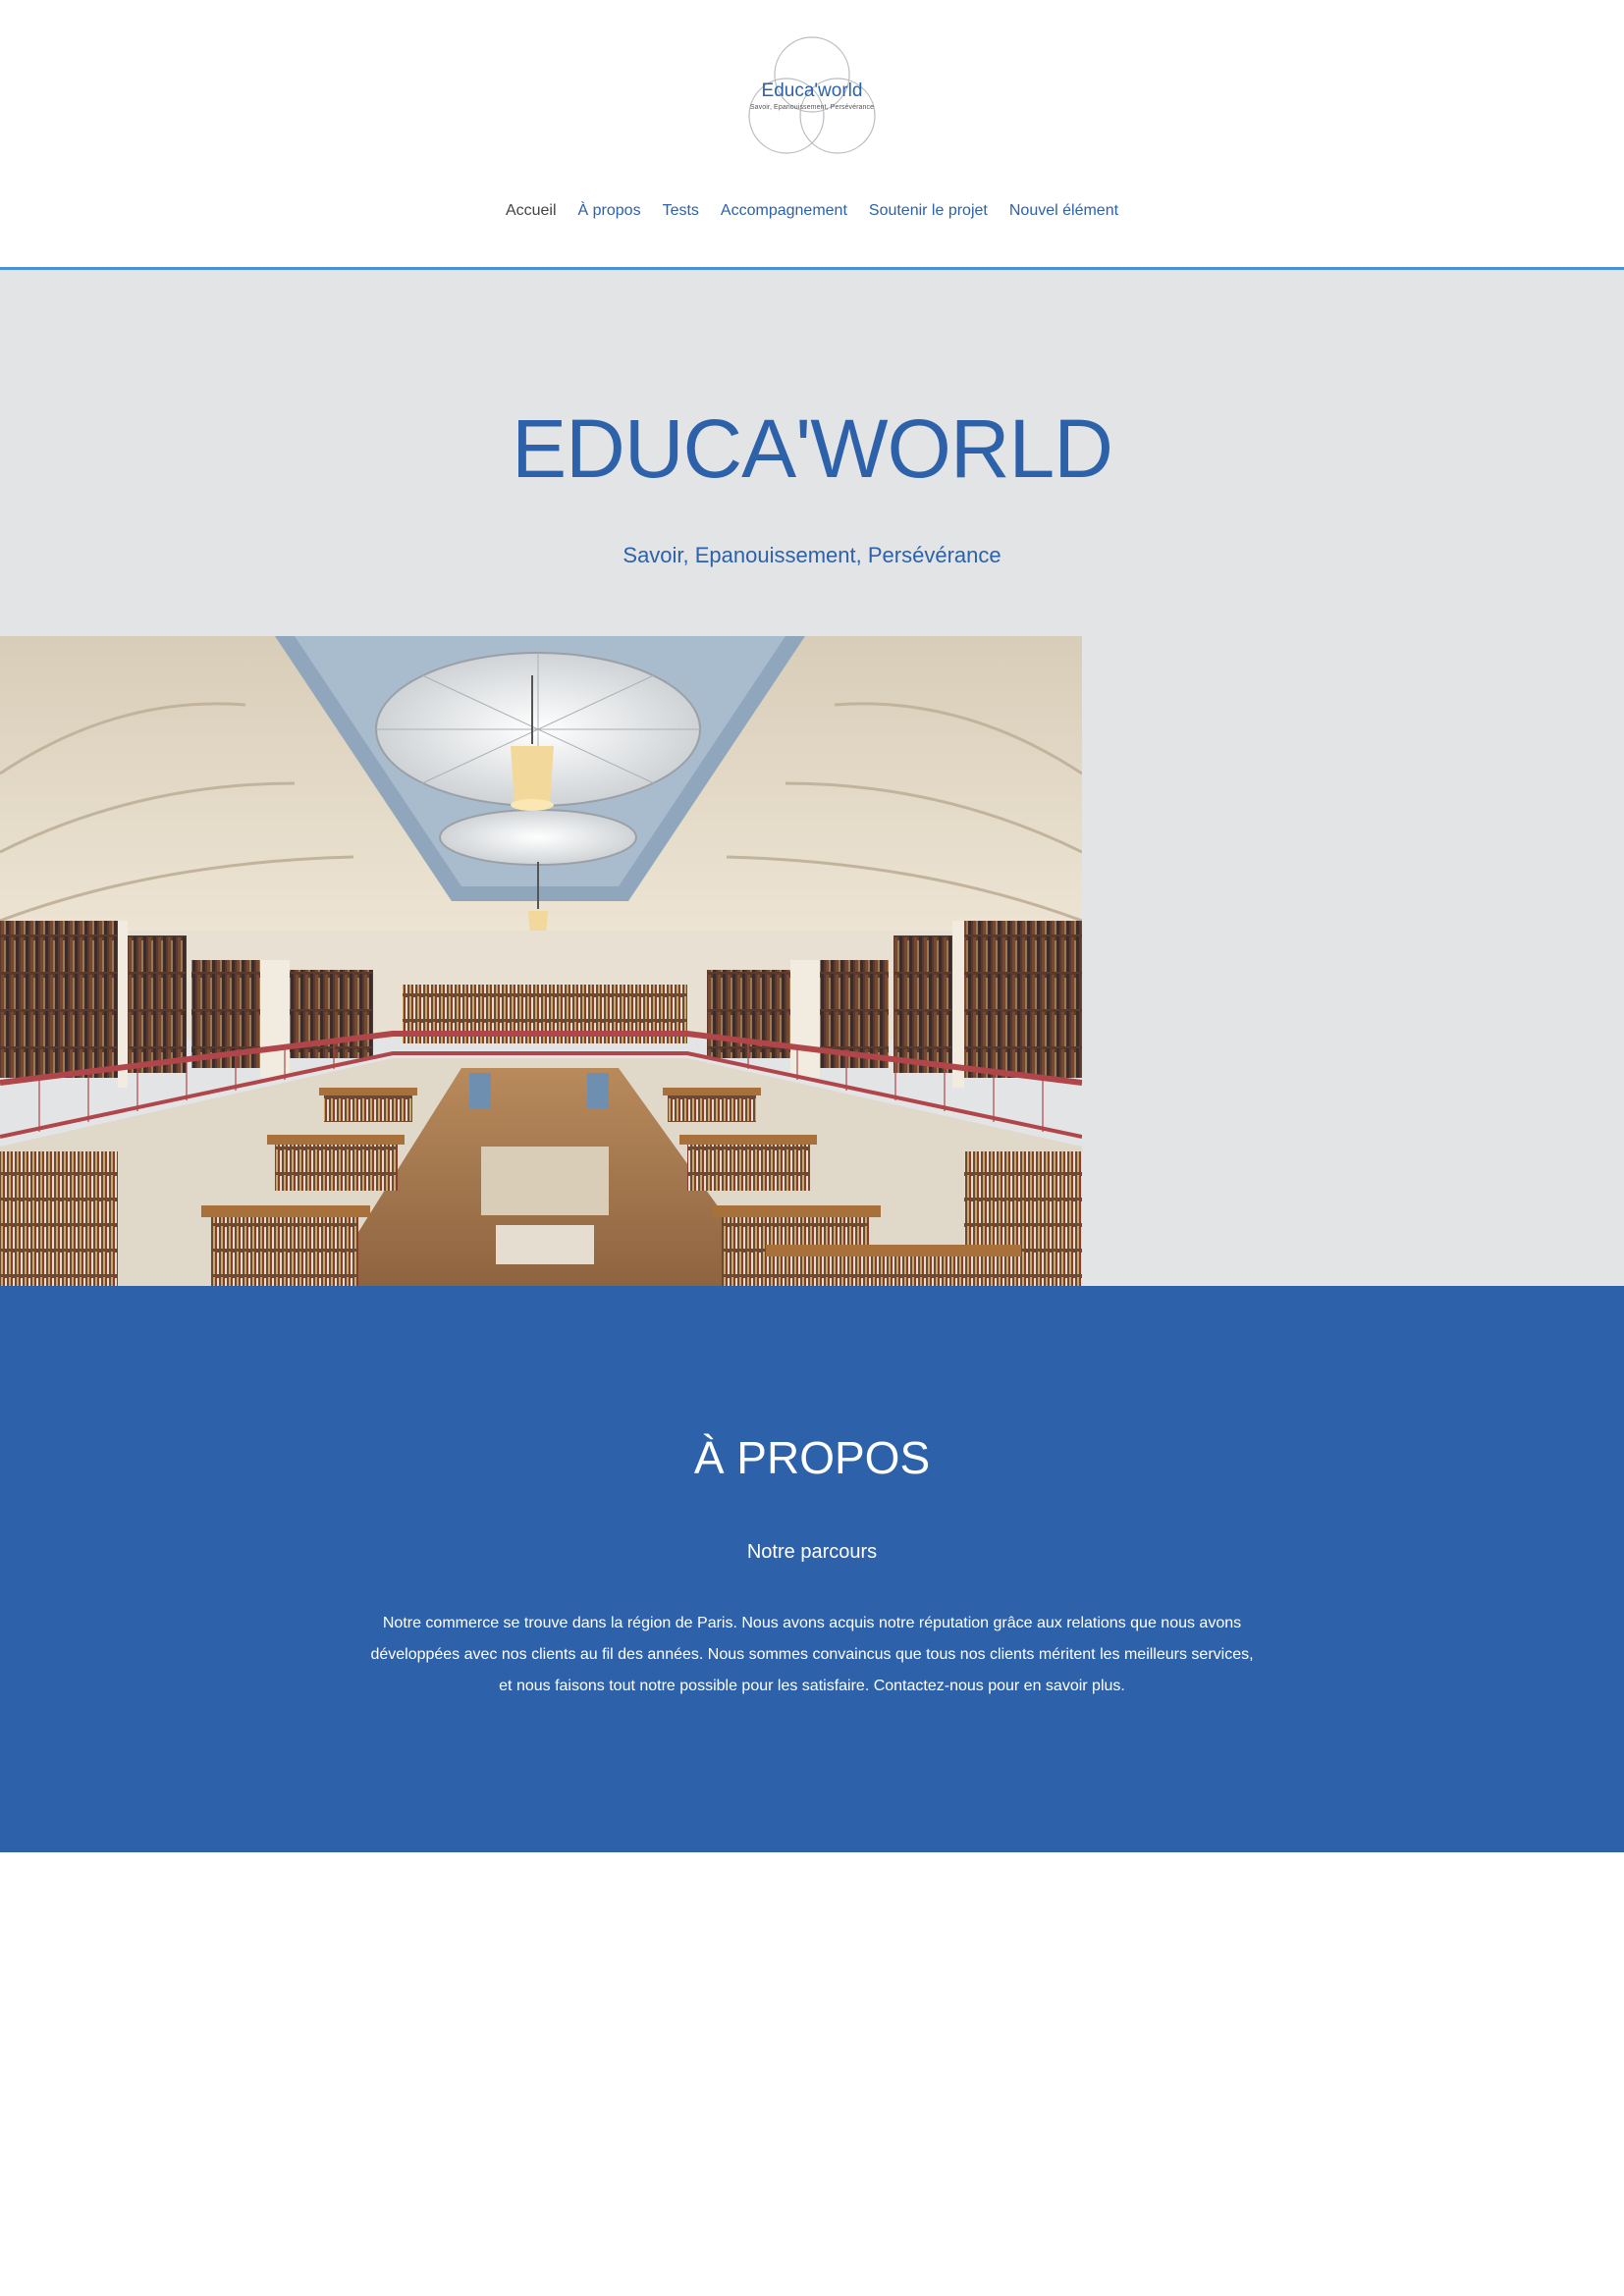 The image size is (1624, 2296). Describe the element at coordinates (784, 211) in the screenshot. I see `nav-item-accompagnement: Accompagnement` at that location.